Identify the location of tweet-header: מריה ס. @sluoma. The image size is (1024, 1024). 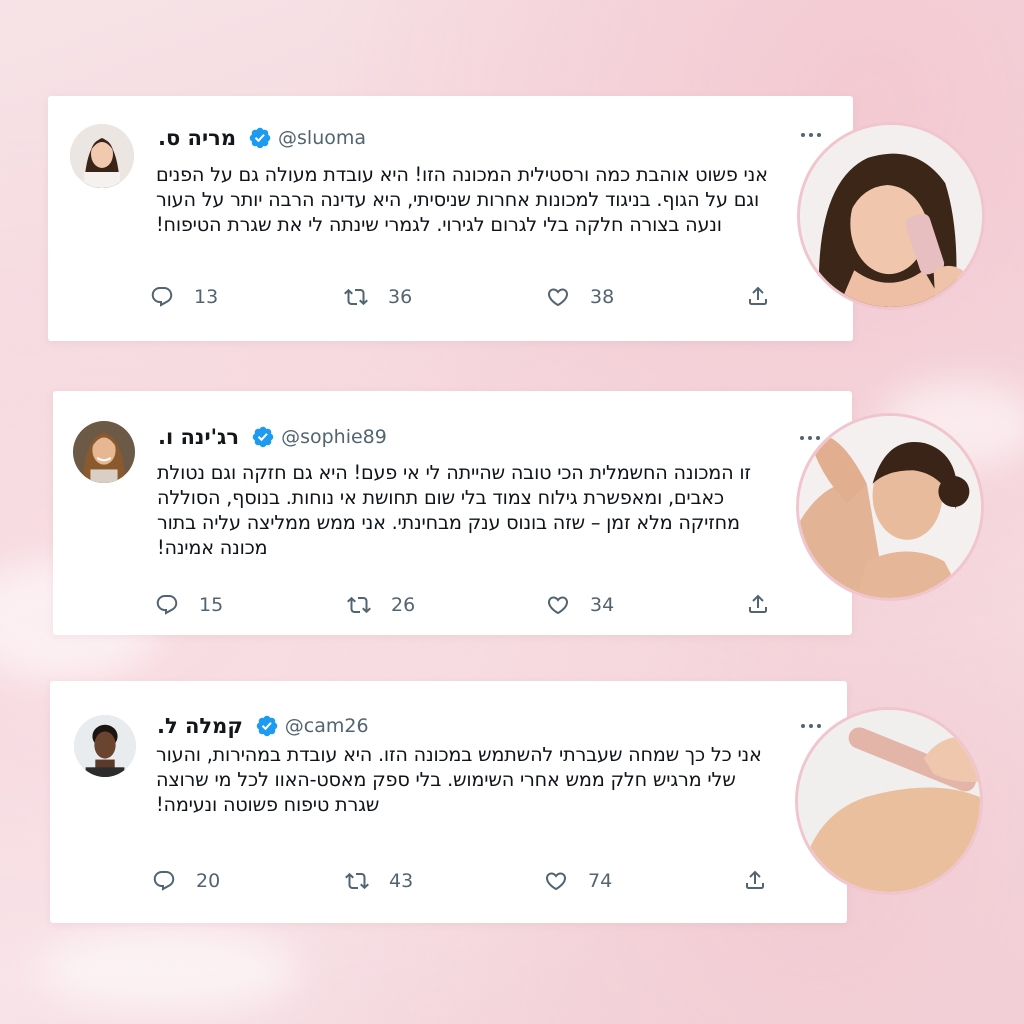
(262, 138).